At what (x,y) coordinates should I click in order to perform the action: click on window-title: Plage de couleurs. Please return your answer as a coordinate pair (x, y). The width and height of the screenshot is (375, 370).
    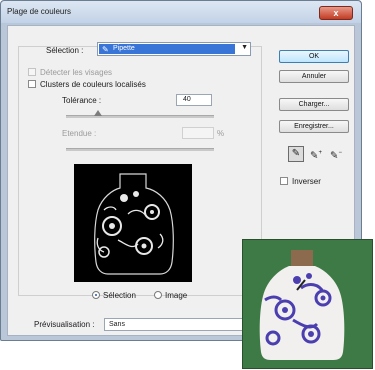
    Looking at the image, I should click on (39, 11).